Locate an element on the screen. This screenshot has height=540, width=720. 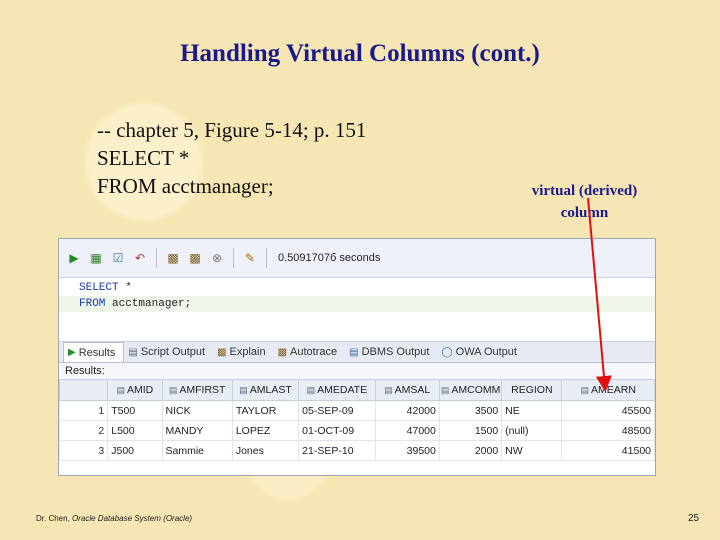
sql-keyword: SELECT is located at coordinates (99, 288).